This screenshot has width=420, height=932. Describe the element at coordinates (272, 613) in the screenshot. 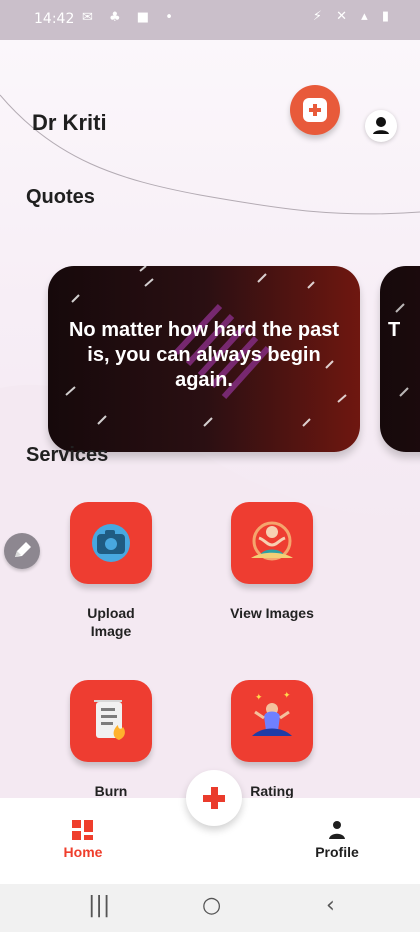

I see `service-label: View Images` at that location.